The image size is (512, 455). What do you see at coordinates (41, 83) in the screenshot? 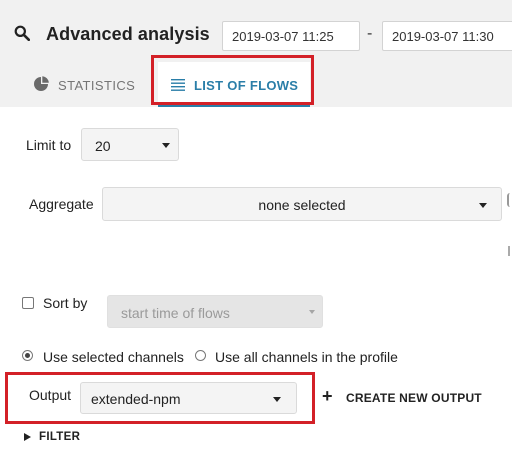
I see `pie-chart-icon` at bounding box center [41, 83].